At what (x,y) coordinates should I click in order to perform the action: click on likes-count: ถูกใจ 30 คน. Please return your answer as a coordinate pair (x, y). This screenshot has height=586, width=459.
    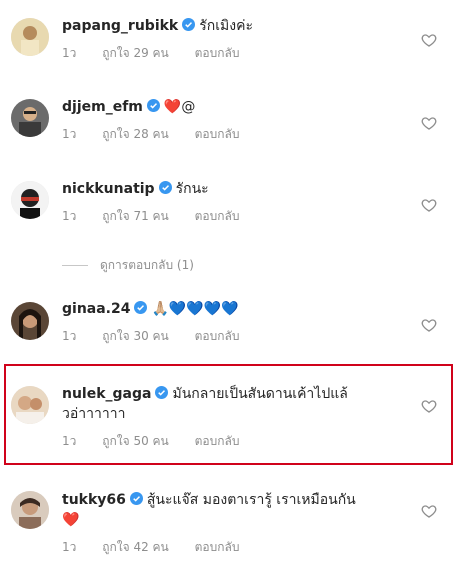
    Looking at the image, I should click on (135, 336).